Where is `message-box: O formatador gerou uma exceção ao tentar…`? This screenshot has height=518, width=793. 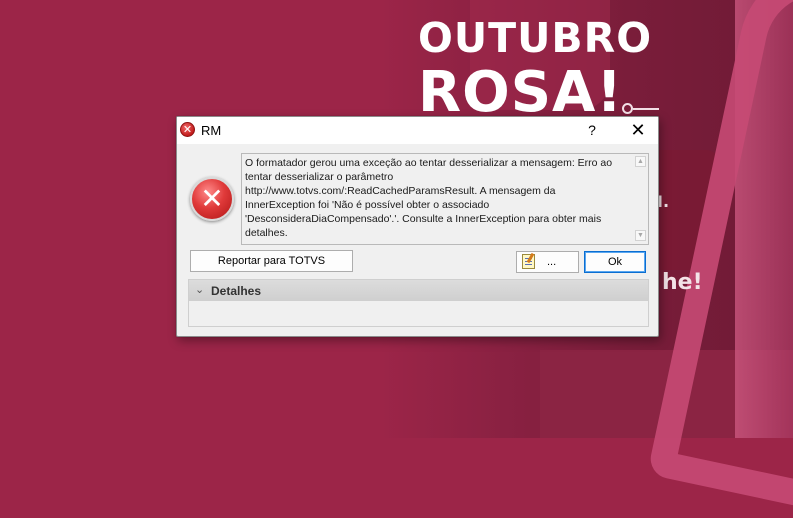
message-box: O formatador gerou uma exceção ao tentar… is located at coordinates (445, 199).